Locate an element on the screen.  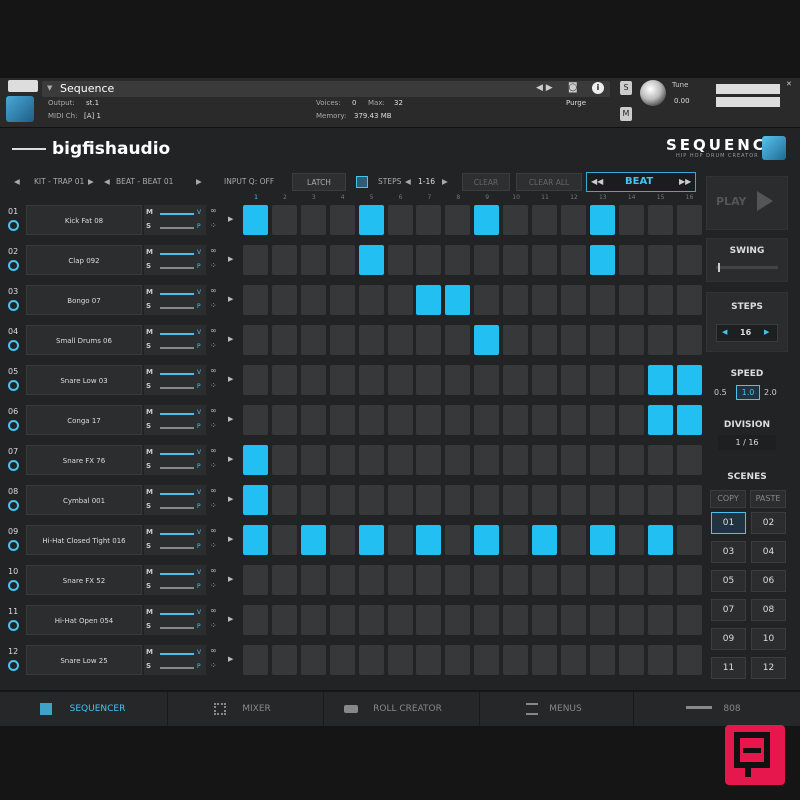
dropdown-arrow-icon: ▼ is located at coordinates (49, 88).